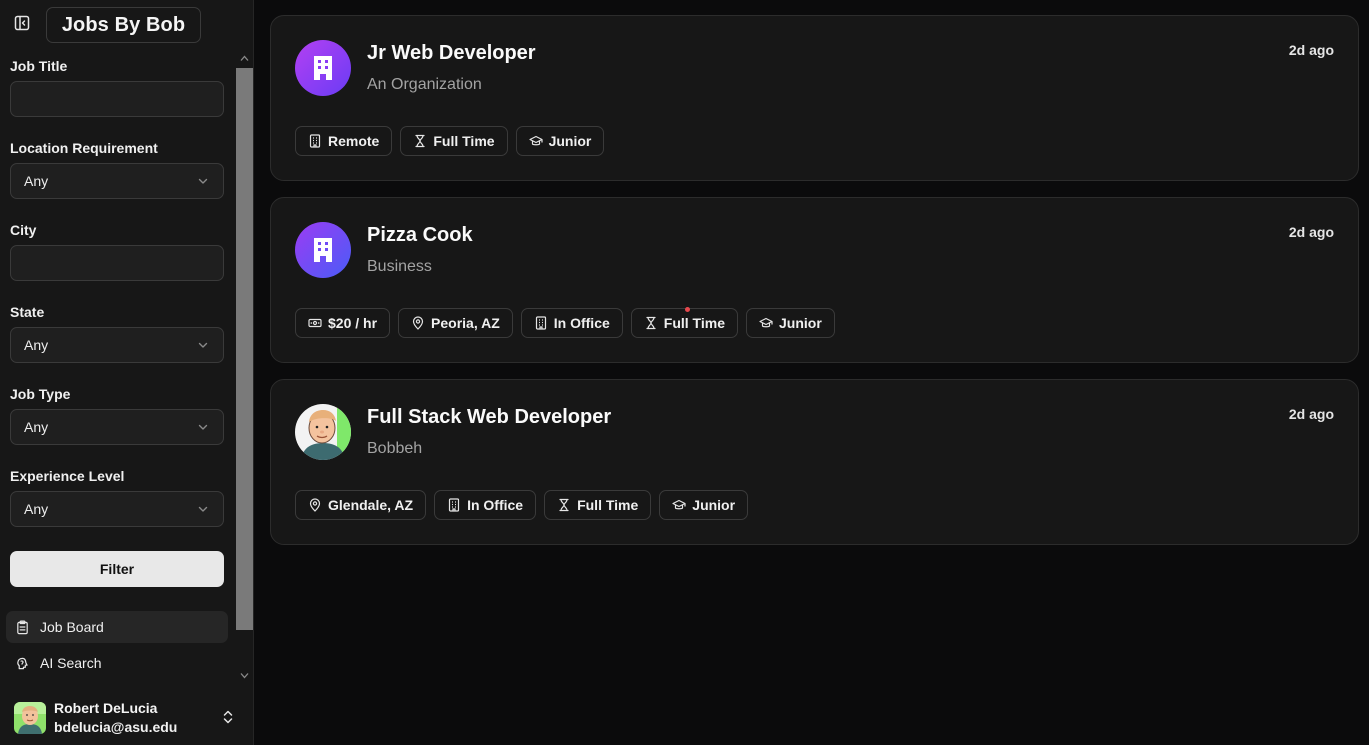 The width and height of the screenshot is (1369, 745). I want to click on tag-location: Peoria, AZ, so click(455, 323).